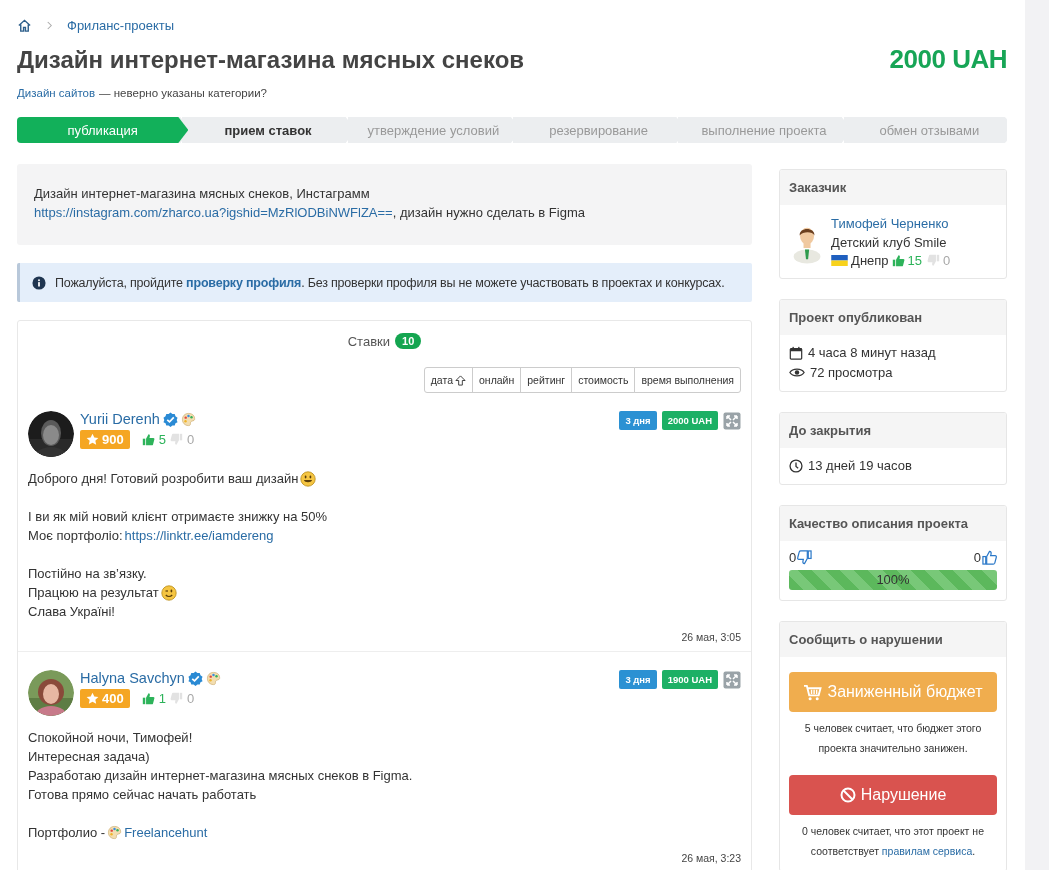 This screenshot has width=1049, height=870. I want to click on card-title: Сообщить о нарушении, so click(893, 639).